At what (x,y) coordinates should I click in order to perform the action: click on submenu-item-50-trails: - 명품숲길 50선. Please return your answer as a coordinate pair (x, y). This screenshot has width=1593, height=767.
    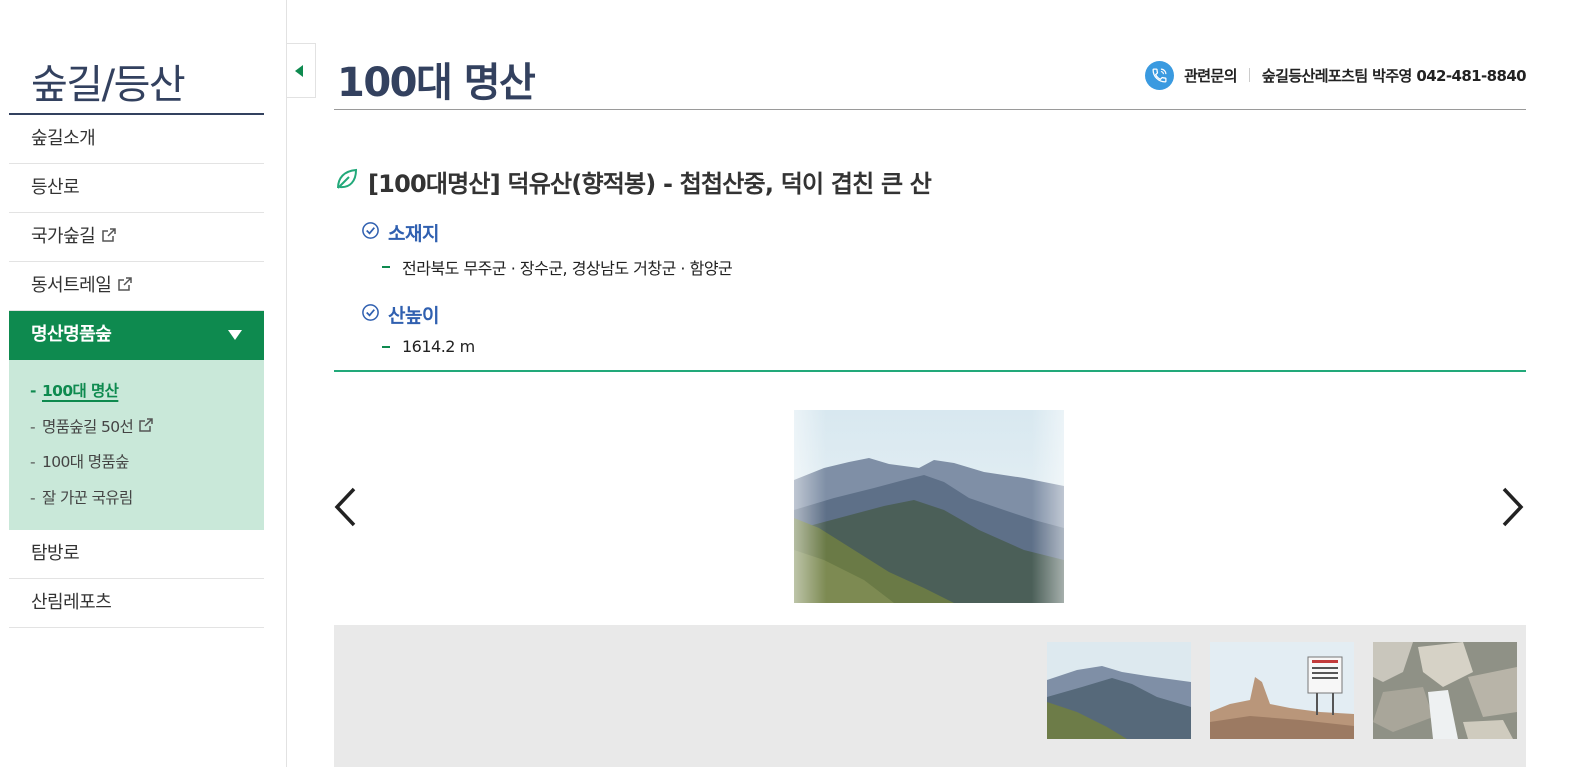
    Looking at the image, I should click on (136, 428).